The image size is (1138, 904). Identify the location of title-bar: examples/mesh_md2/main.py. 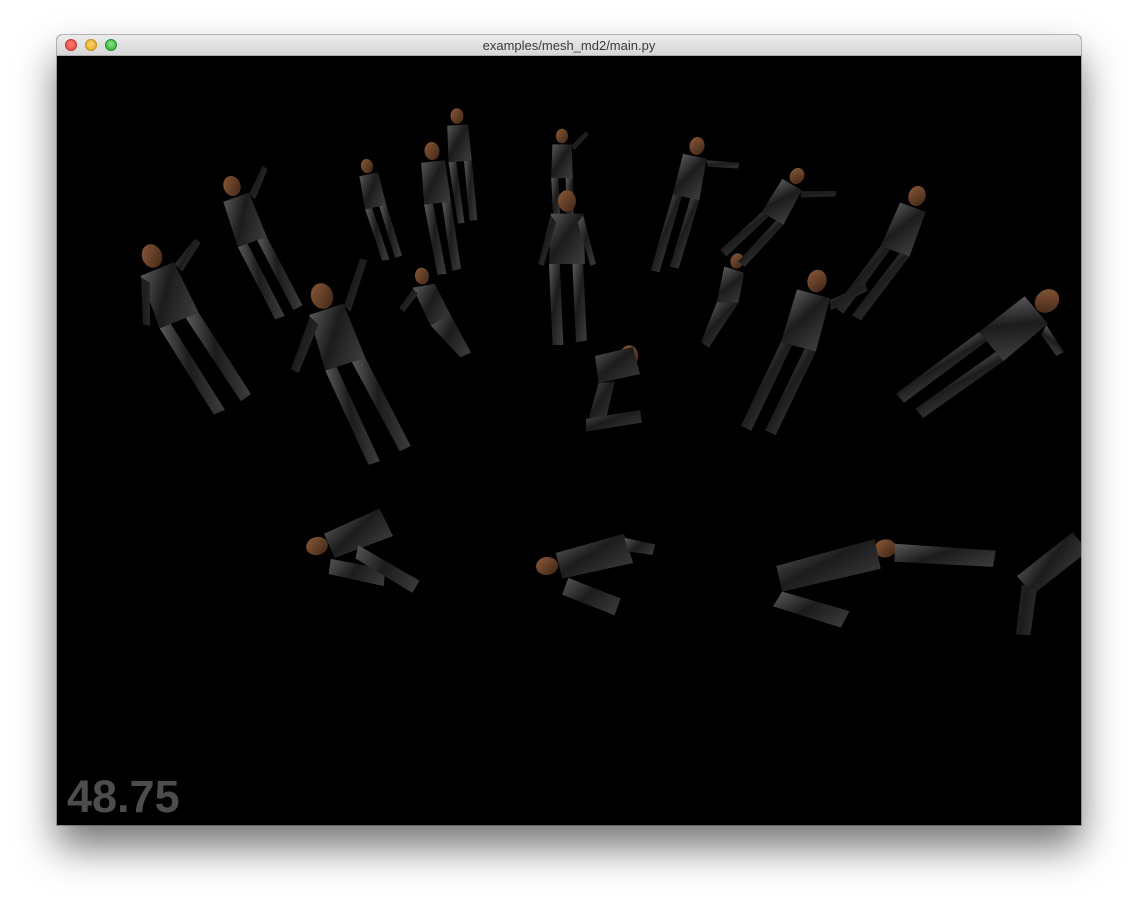
(569, 45).